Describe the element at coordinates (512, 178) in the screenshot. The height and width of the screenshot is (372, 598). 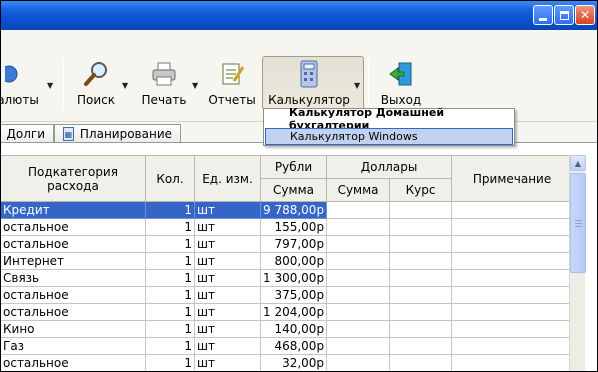
I see `header-note: Примечание` at that location.